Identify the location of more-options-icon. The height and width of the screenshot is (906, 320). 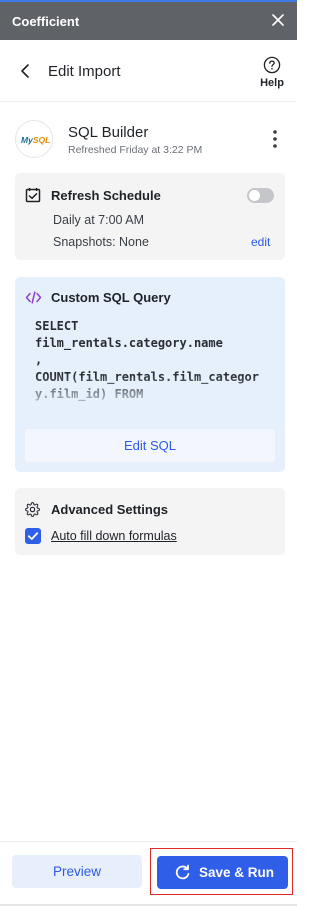
(275, 139).